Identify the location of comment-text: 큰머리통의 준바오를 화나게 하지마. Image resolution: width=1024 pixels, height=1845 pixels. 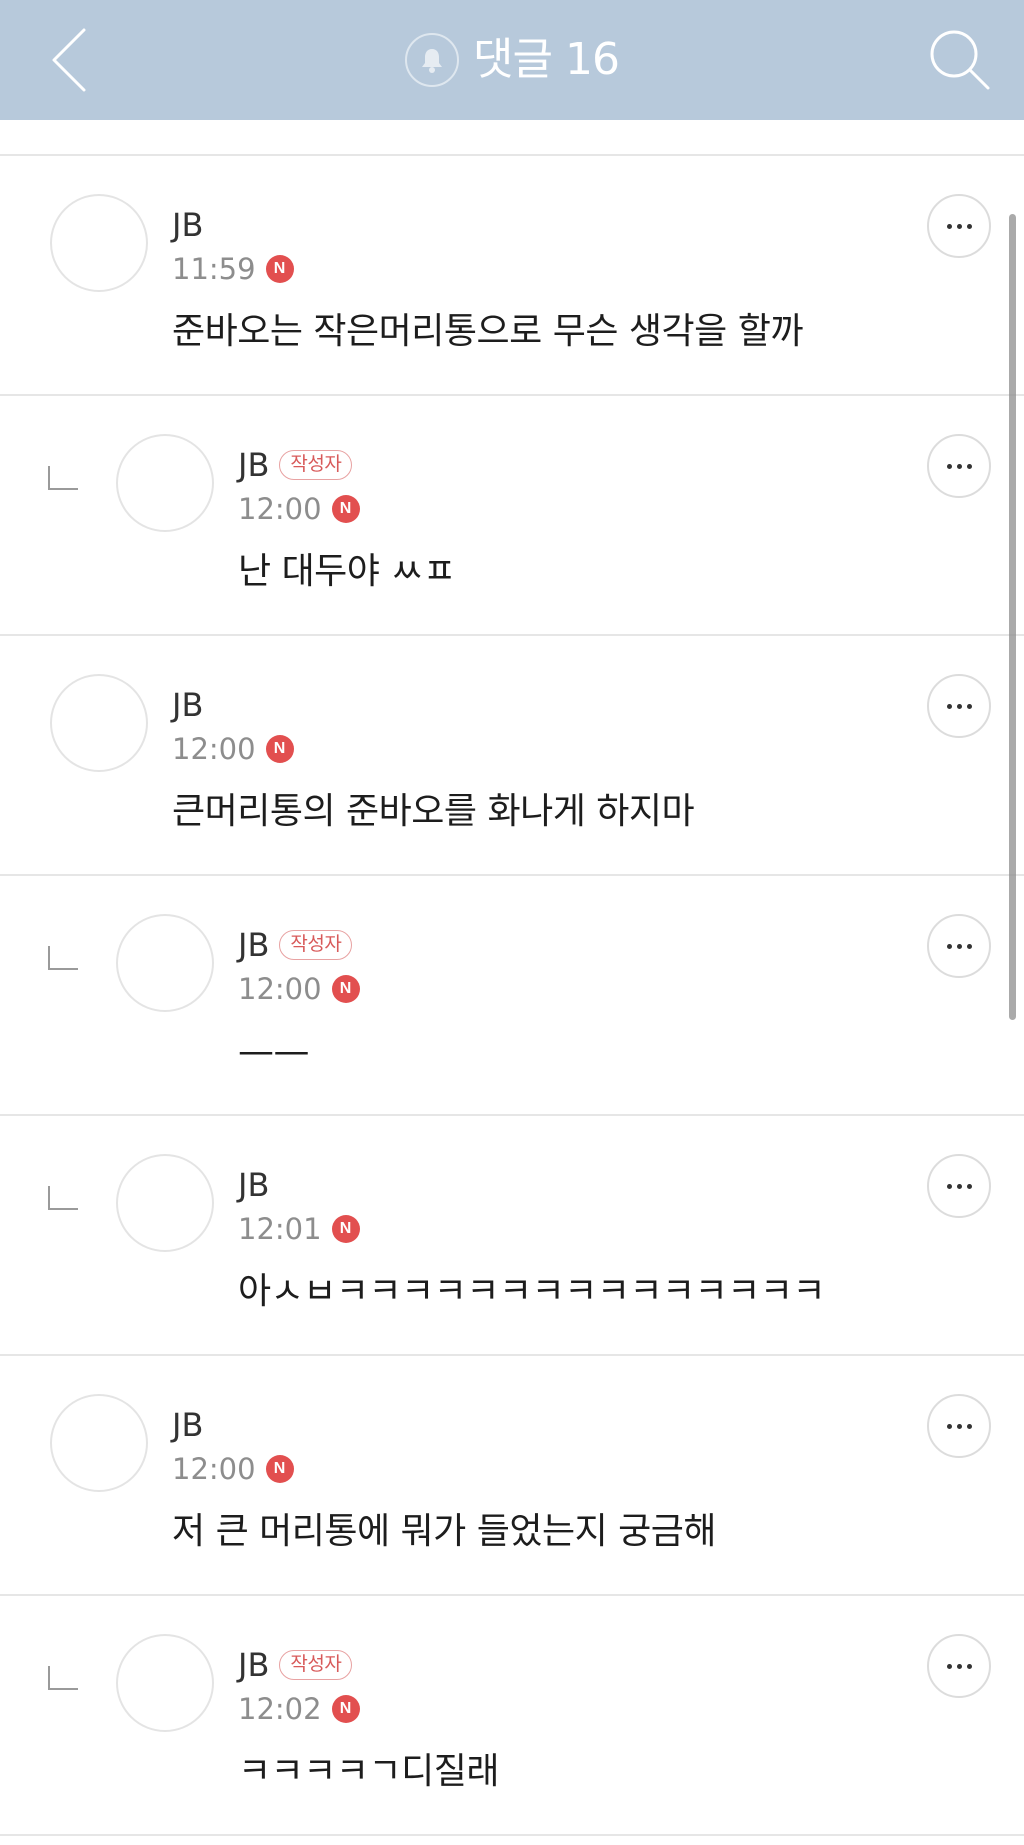
(433, 811).